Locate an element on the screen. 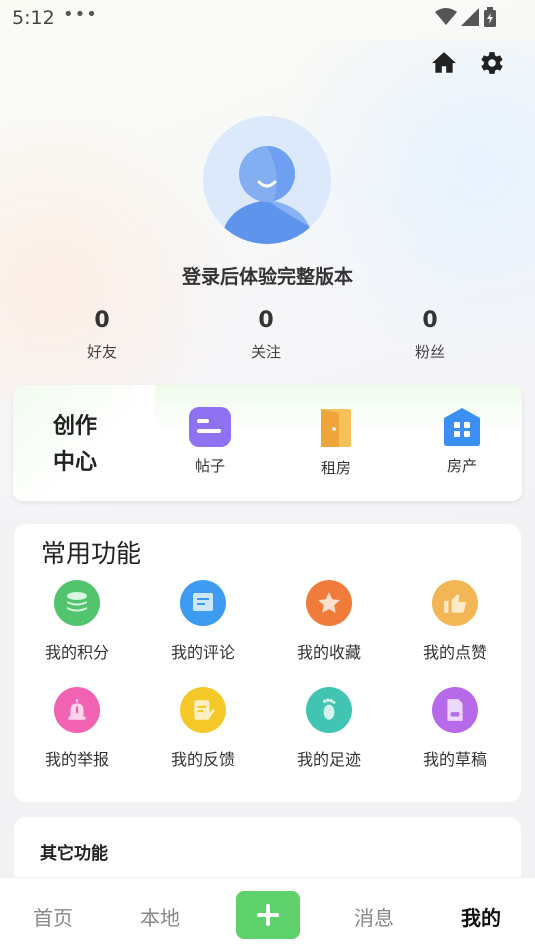  function-label: 我的足迹 is located at coordinates (328, 759).